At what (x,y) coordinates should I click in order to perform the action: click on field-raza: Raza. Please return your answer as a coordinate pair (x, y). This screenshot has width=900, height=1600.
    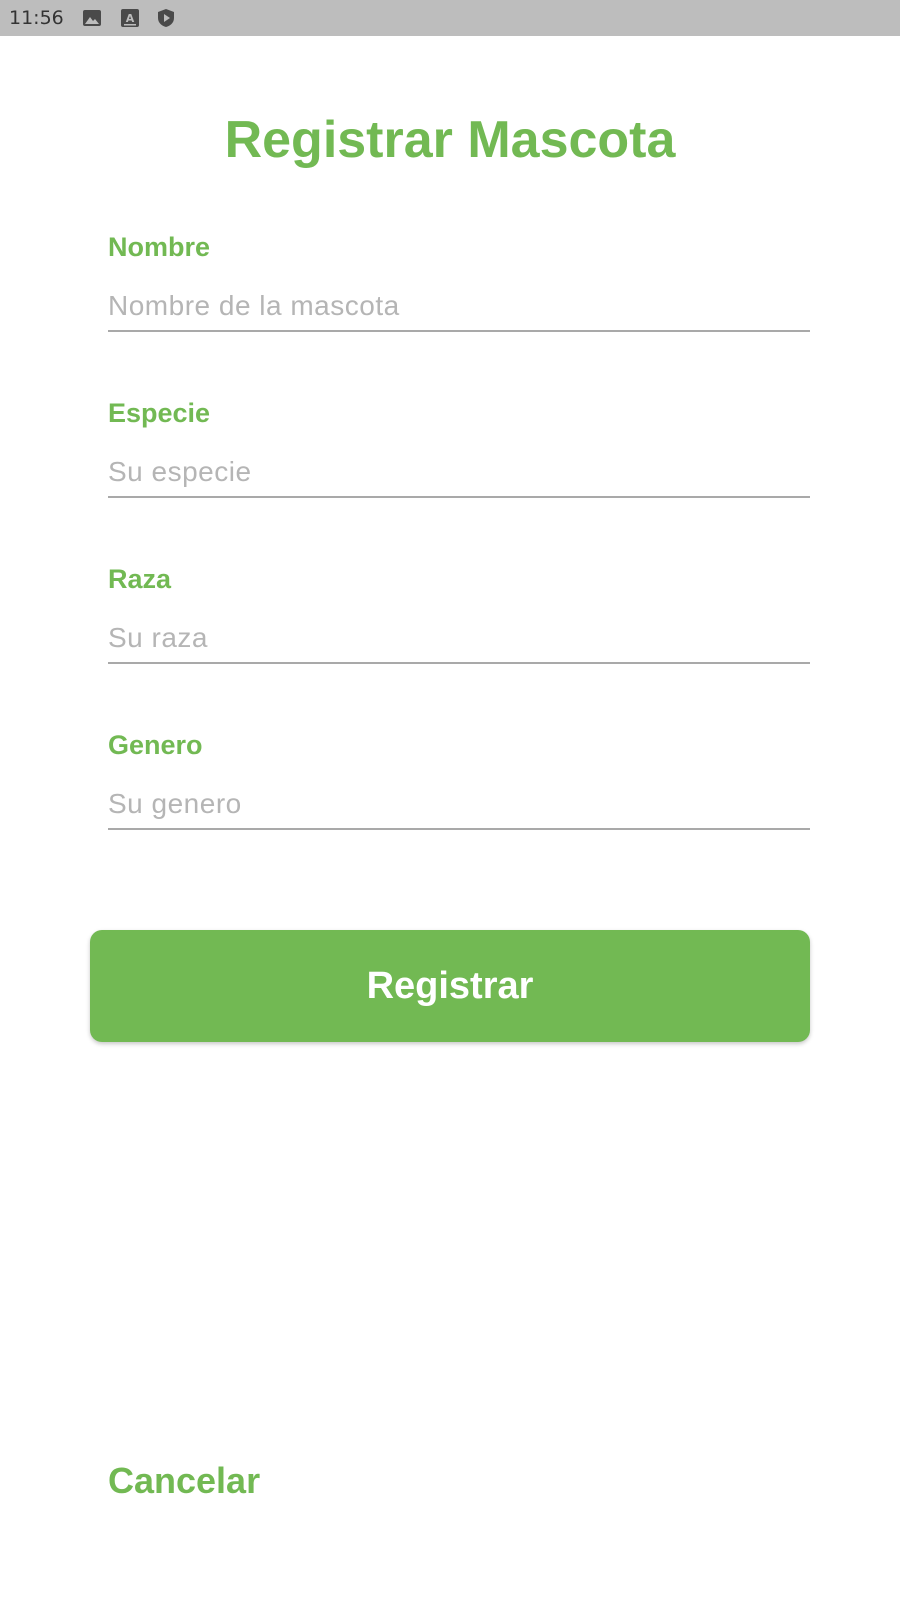
    Looking at the image, I should click on (459, 614).